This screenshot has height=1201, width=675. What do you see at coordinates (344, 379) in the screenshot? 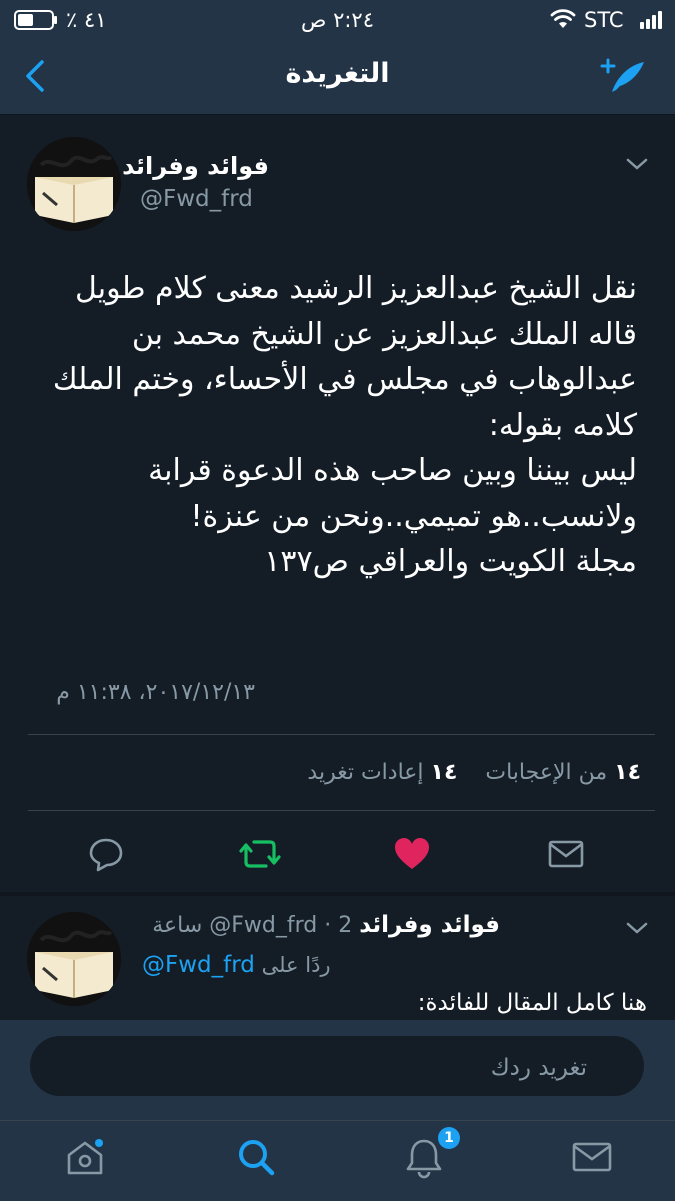
I see `tweet-text-line: عبدالوهاب في مجلس في الأحساء، وختم الملك` at bounding box center [344, 379].